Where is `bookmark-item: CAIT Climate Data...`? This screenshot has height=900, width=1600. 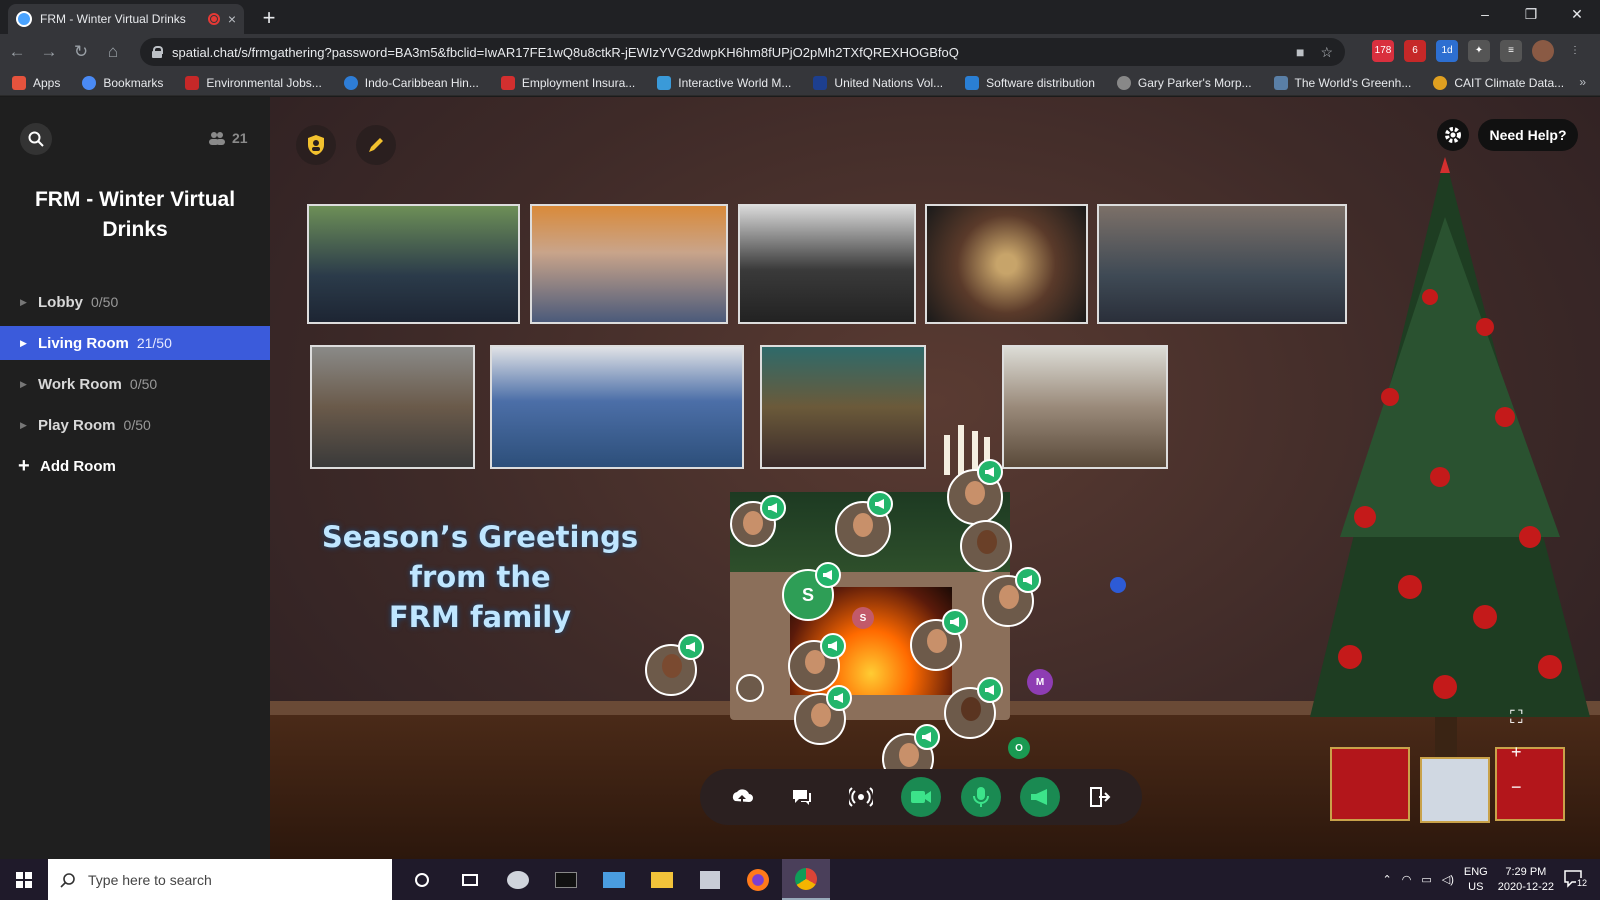 bookmark-item: CAIT Climate Data... is located at coordinates (1498, 82).